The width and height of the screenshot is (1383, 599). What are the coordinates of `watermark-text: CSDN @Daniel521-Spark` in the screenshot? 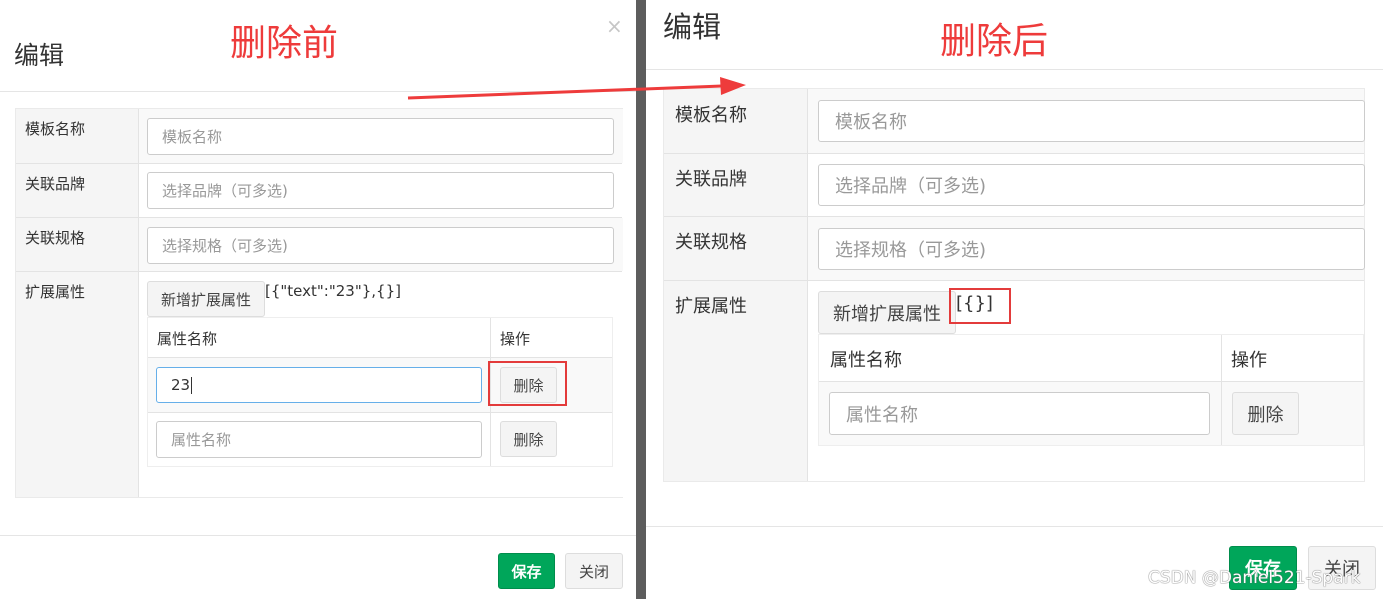 It's located at (1254, 578).